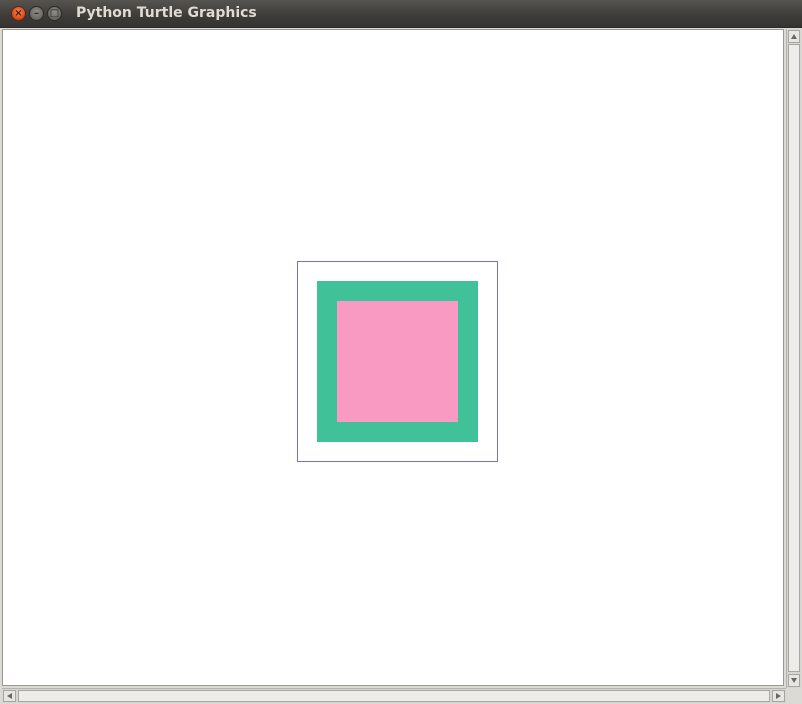  What do you see at coordinates (36, 13) in the screenshot?
I see `minimize-icon: –` at bounding box center [36, 13].